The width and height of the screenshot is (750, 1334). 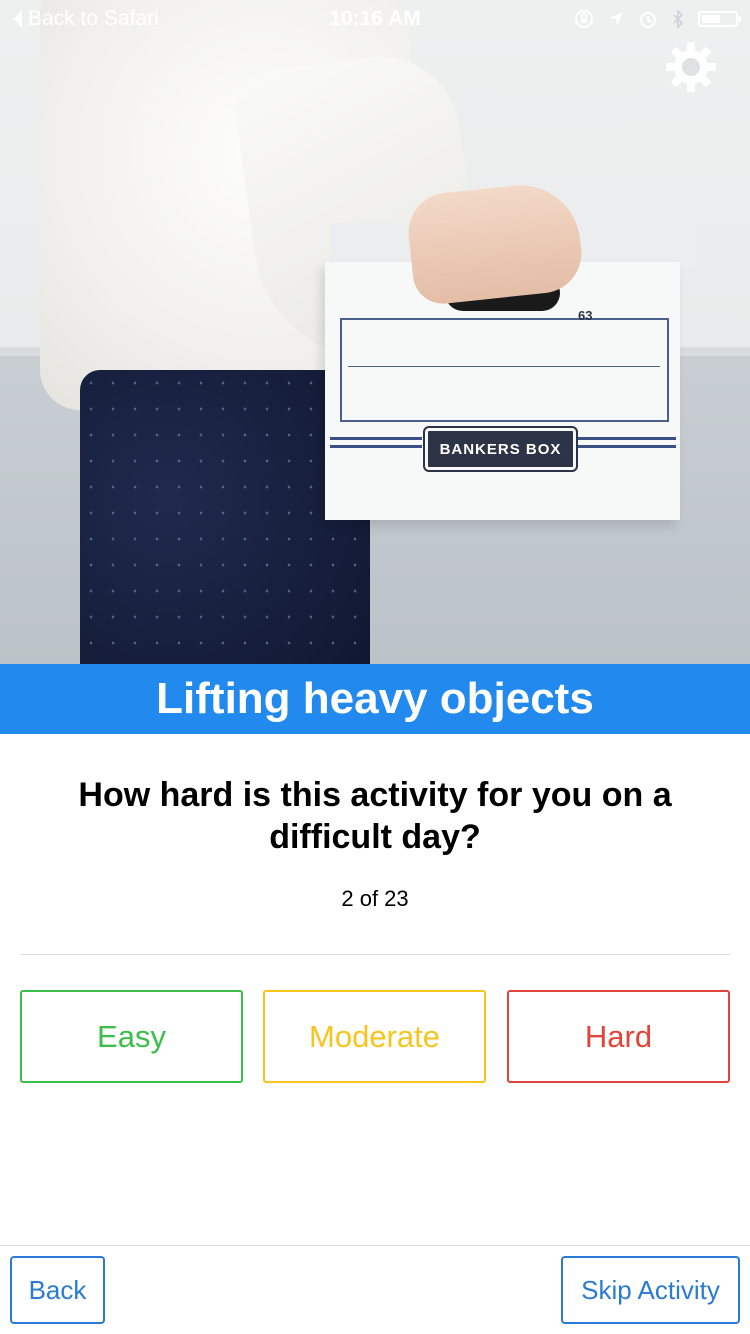 I want to click on skip-activity-button: Skip Activity, so click(x=650, y=1290).